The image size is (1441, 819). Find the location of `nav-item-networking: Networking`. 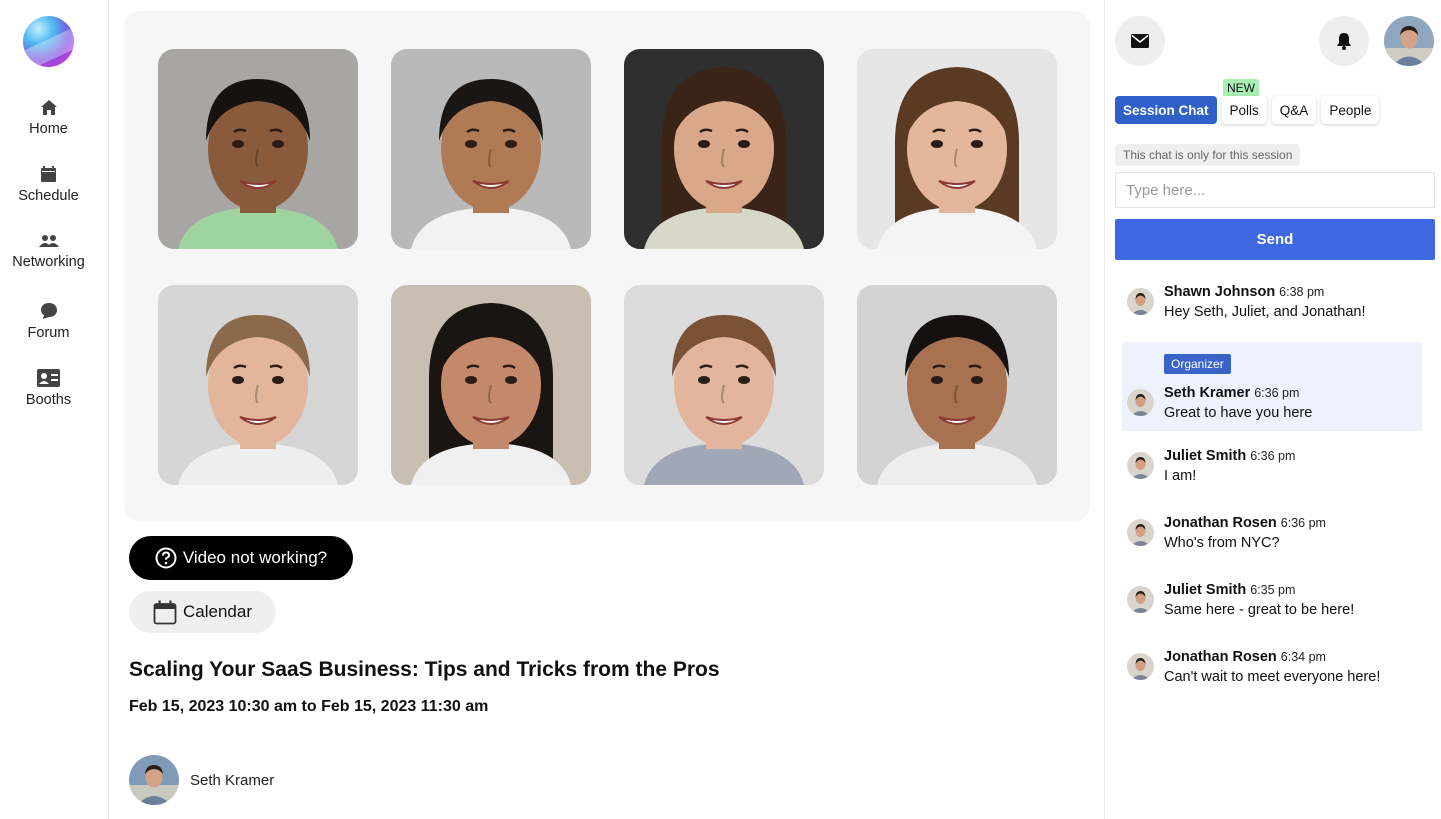

nav-item-networking: Networking is located at coordinates (48, 252).